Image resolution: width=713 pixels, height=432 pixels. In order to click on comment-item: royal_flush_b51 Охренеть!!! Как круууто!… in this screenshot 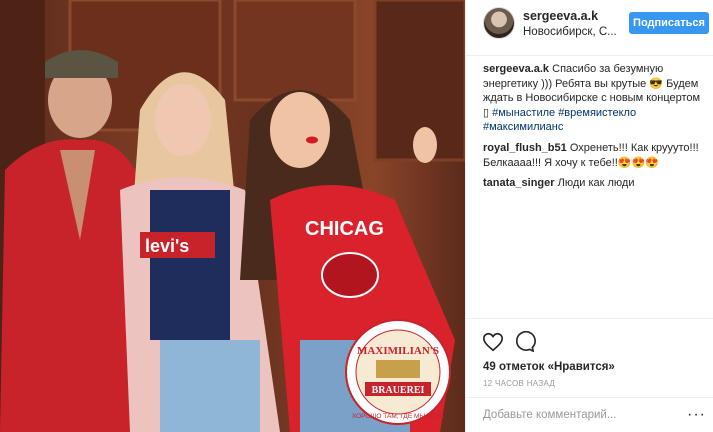, I will do `click(596, 155)`.